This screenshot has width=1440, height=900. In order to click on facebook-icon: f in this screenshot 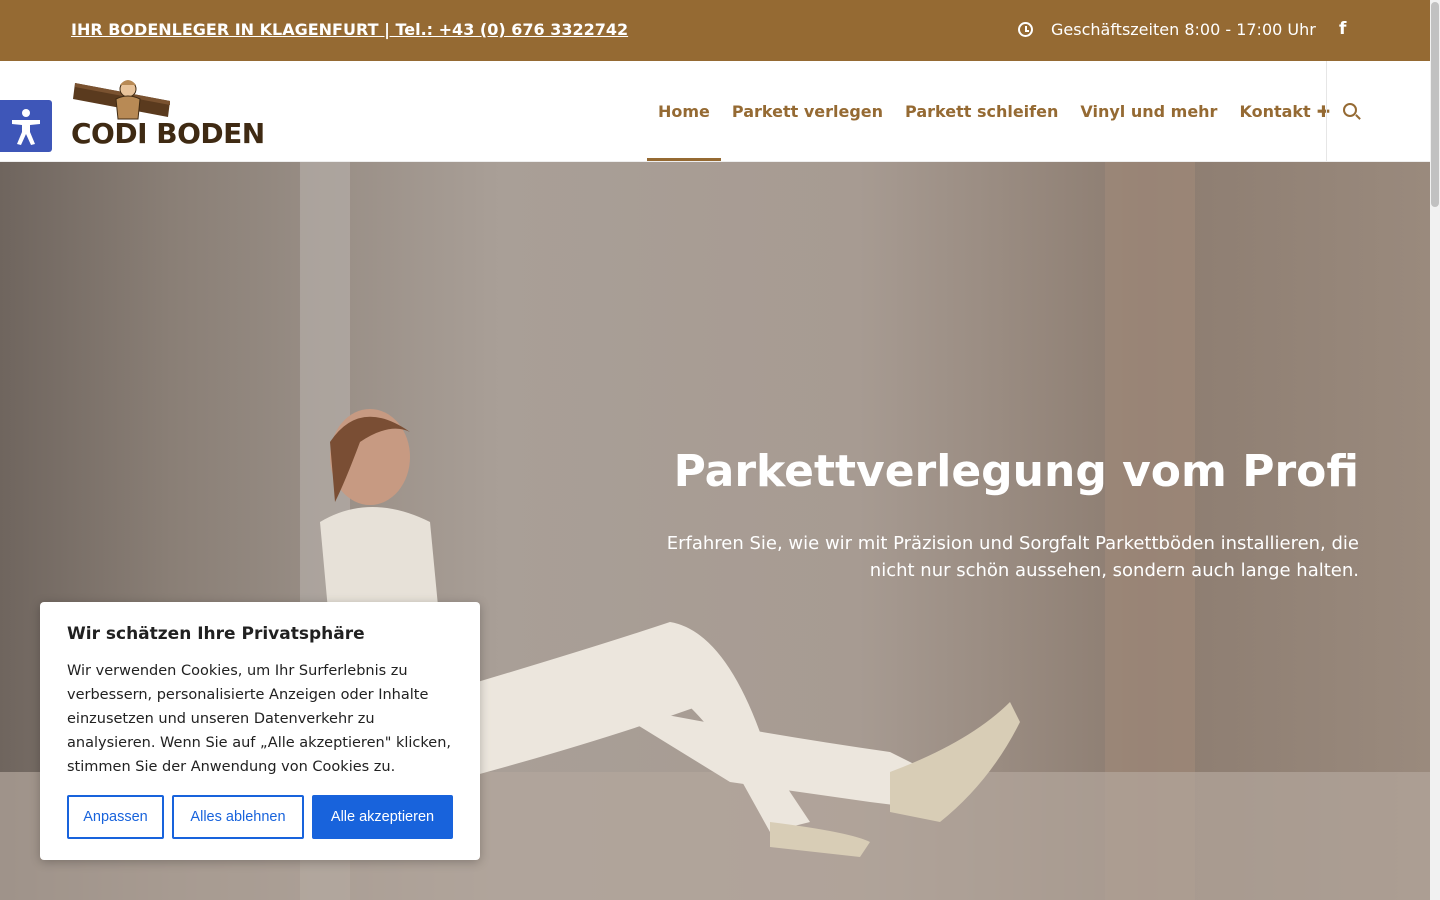, I will do `click(1342, 29)`.